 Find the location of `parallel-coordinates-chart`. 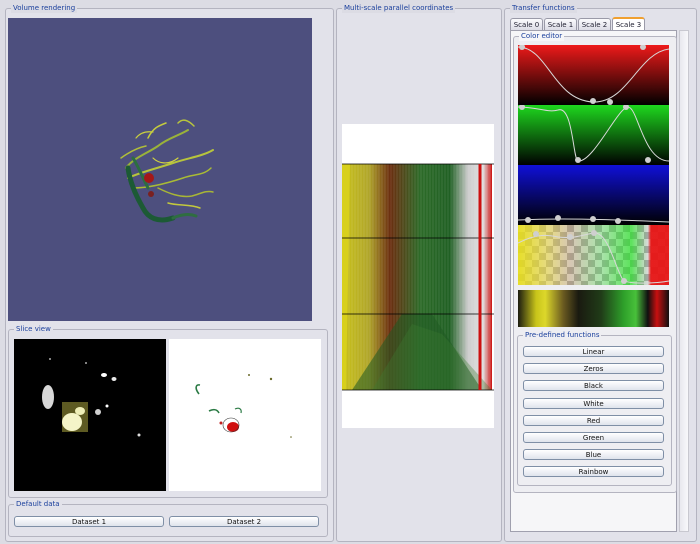

parallel-coordinates-chart is located at coordinates (418, 277).